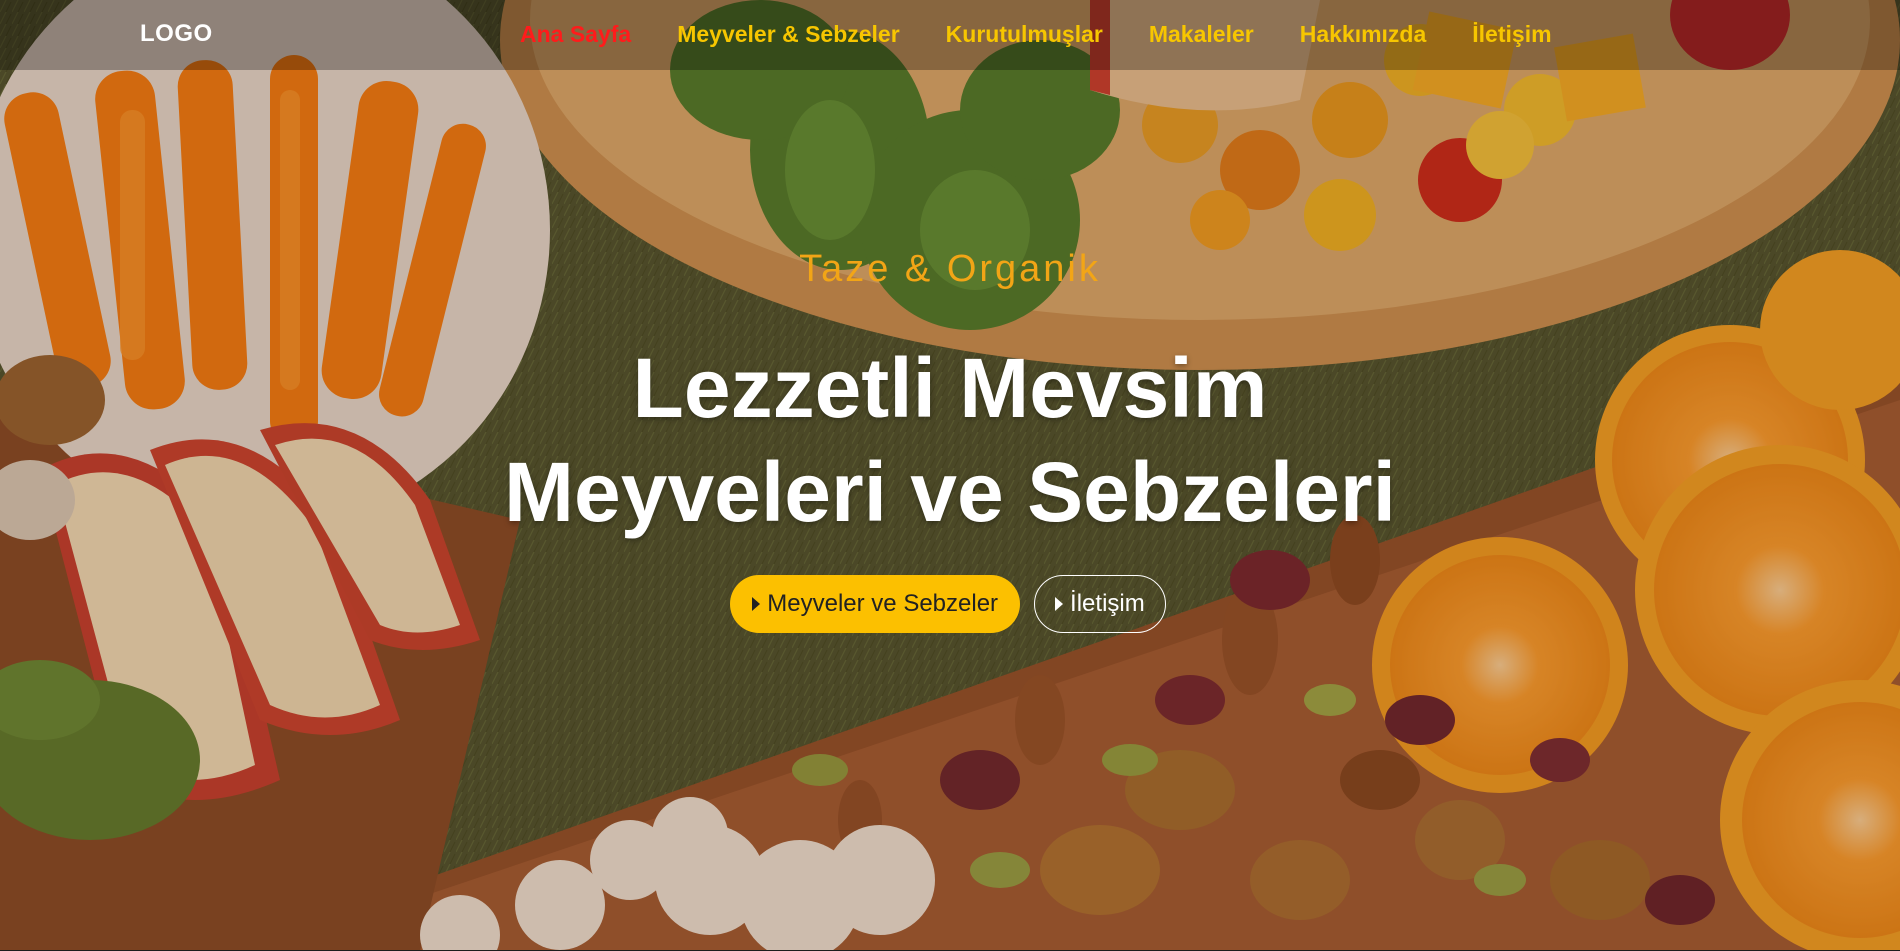 The width and height of the screenshot is (1900, 951). Describe the element at coordinates (950, 269) in the screenshot. I see `hero-subtitle: Taze & Organik` at that location.